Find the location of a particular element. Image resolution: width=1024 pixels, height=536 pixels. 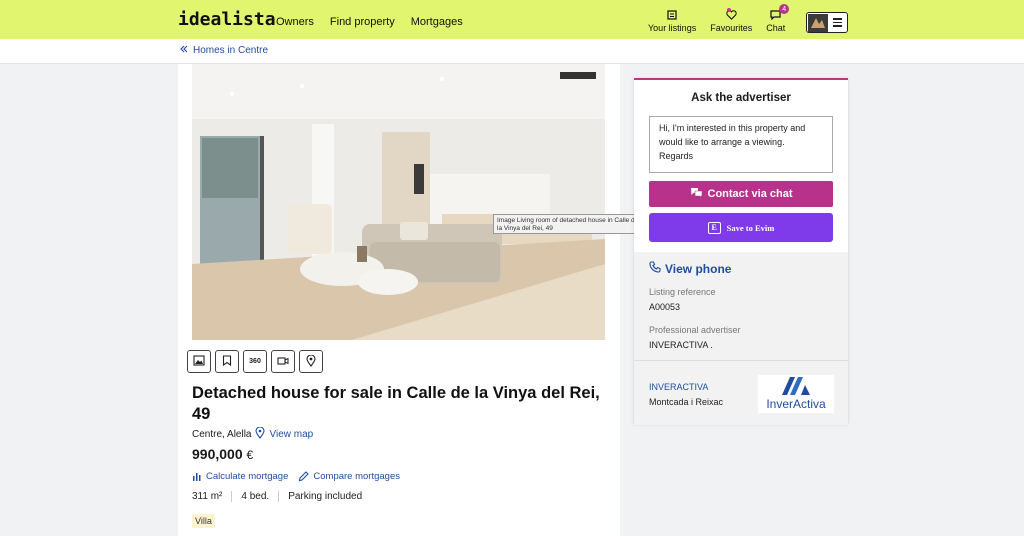

plans-button is located at coordinates (227, 361).